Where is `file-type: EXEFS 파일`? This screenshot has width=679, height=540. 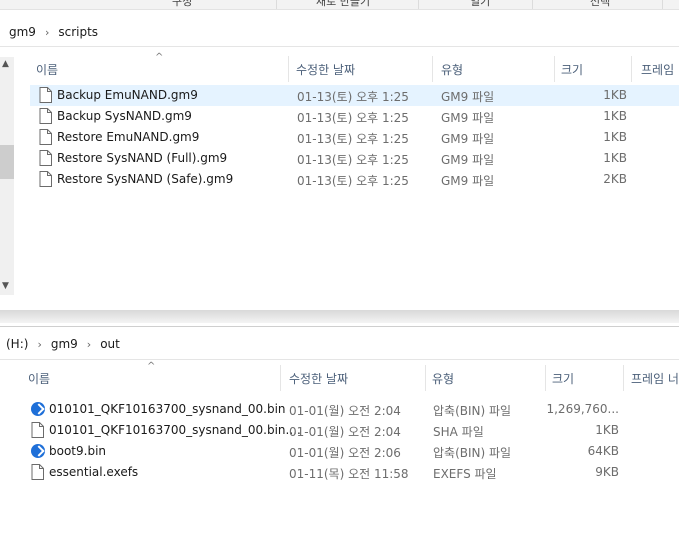 file-type: EXEFS 파일 is located at coordinates (465, 474).